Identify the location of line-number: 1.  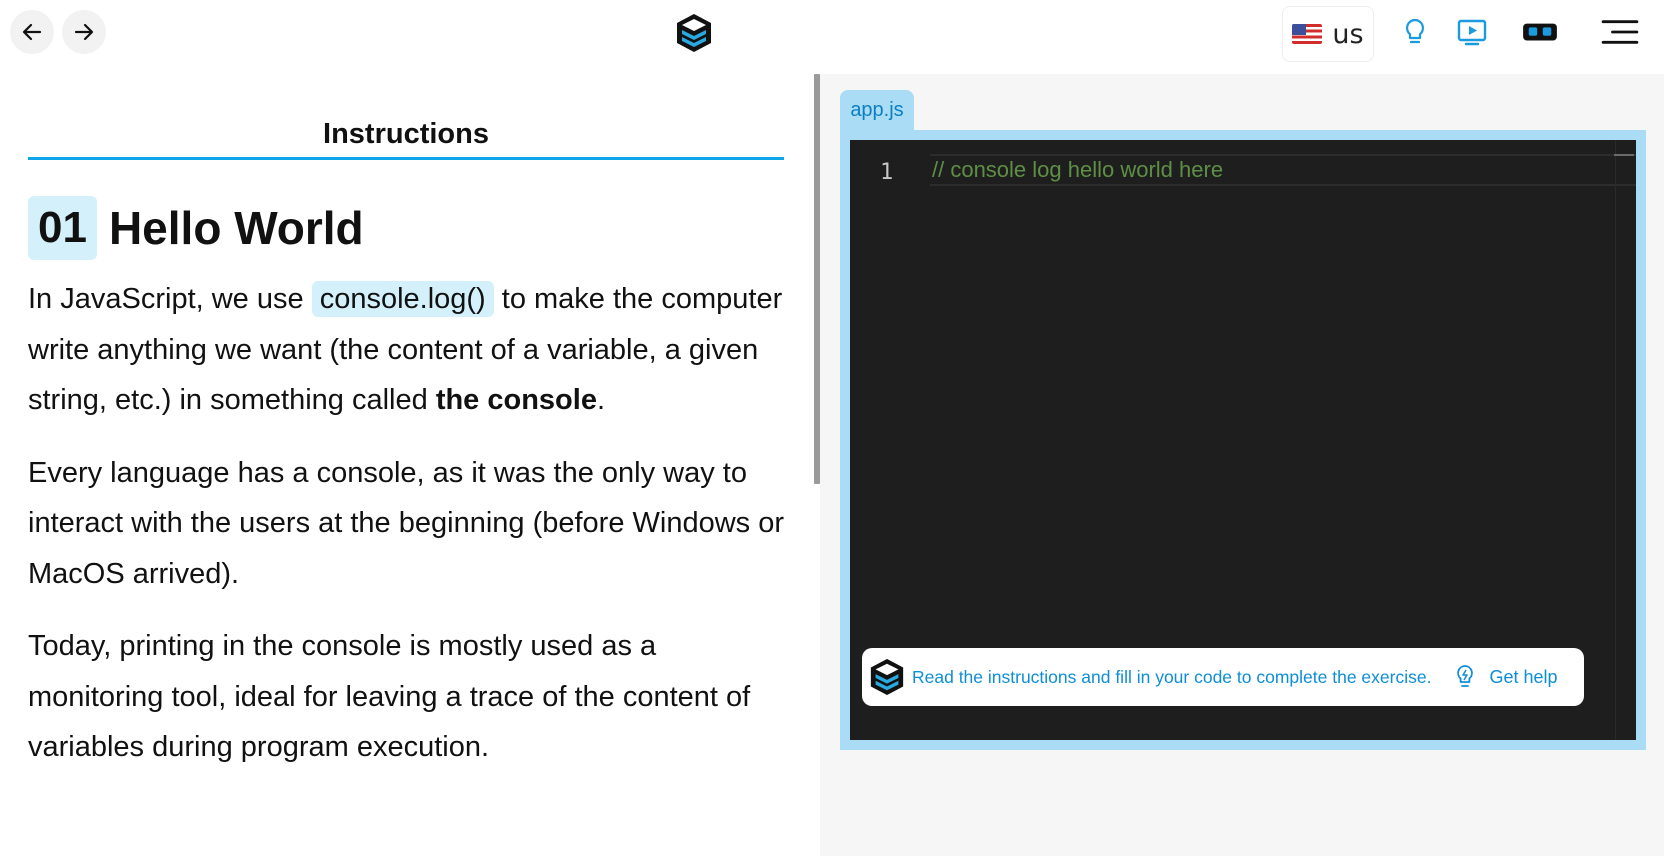
(887, 172).